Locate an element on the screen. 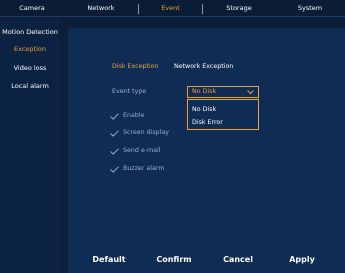 This screenshot has width=345, height=273. dropdown-option-disk-error: Disk Error is located at coordinates (207, 122).